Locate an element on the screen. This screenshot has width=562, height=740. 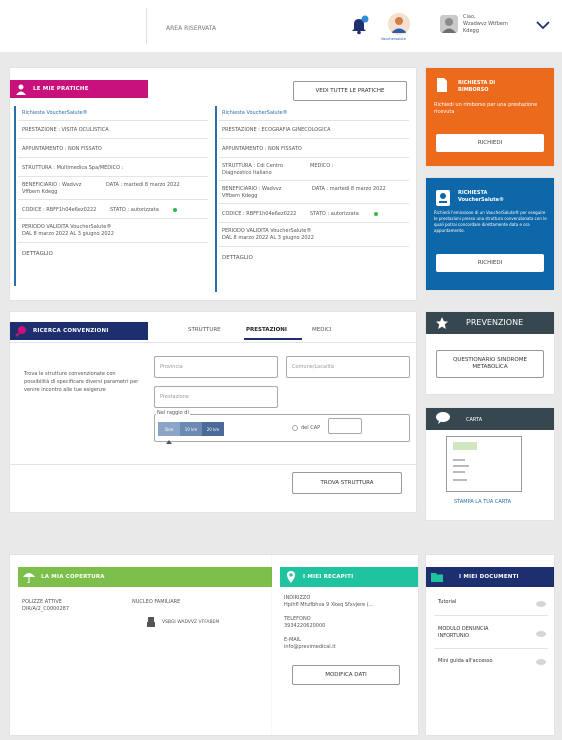
pratica-left-struttura: STRUTTURA : Multimedica Spa/MEDICO : is located at coordinates (73, 168).